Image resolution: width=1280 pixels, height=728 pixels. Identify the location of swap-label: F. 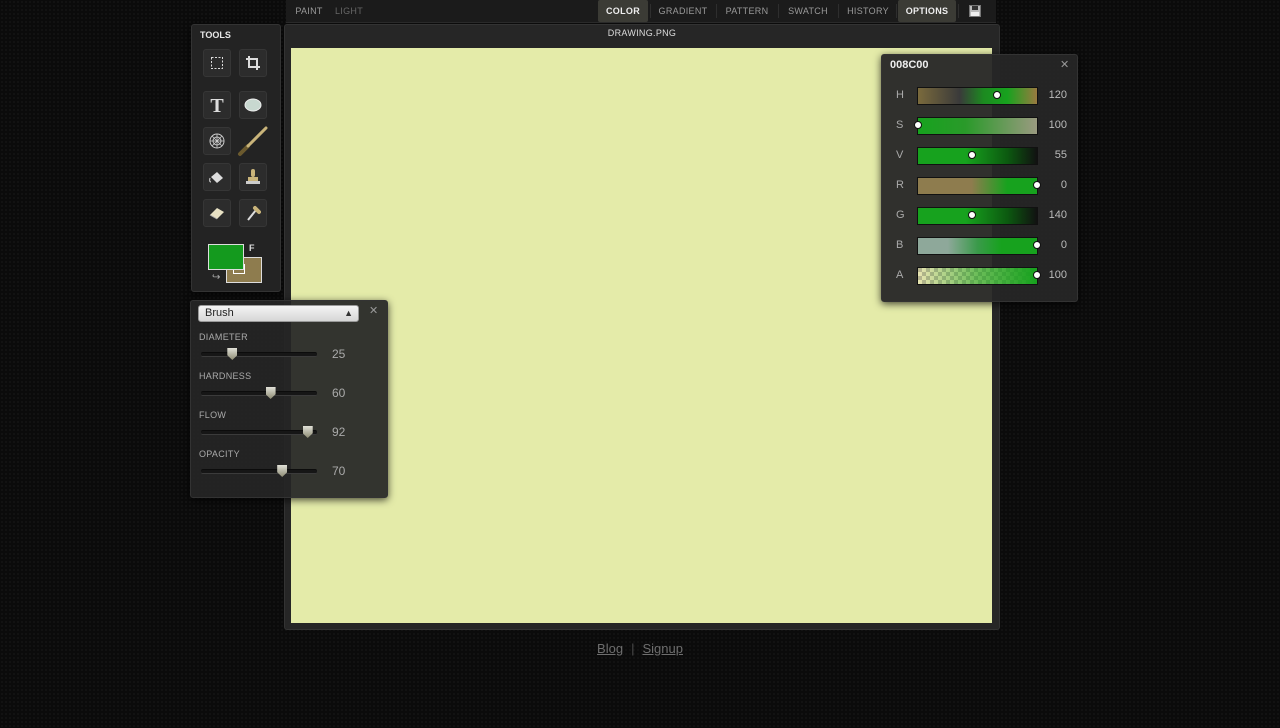
(252, 248).